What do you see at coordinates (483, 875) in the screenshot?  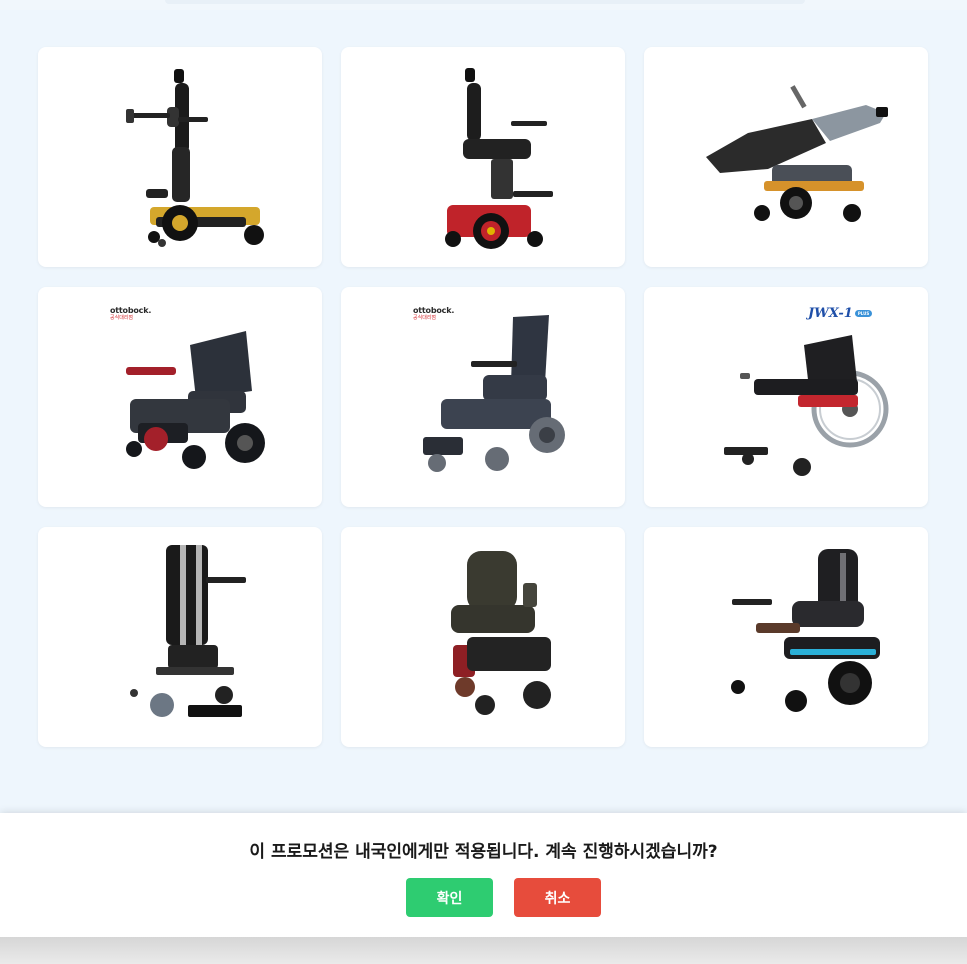 I see `confirmation-dialog: 이 프로모션은 내국인에게만 적용됩니다. 계속 진행하시겠습니까? 확인 취소` at bounding box center [483, 875].